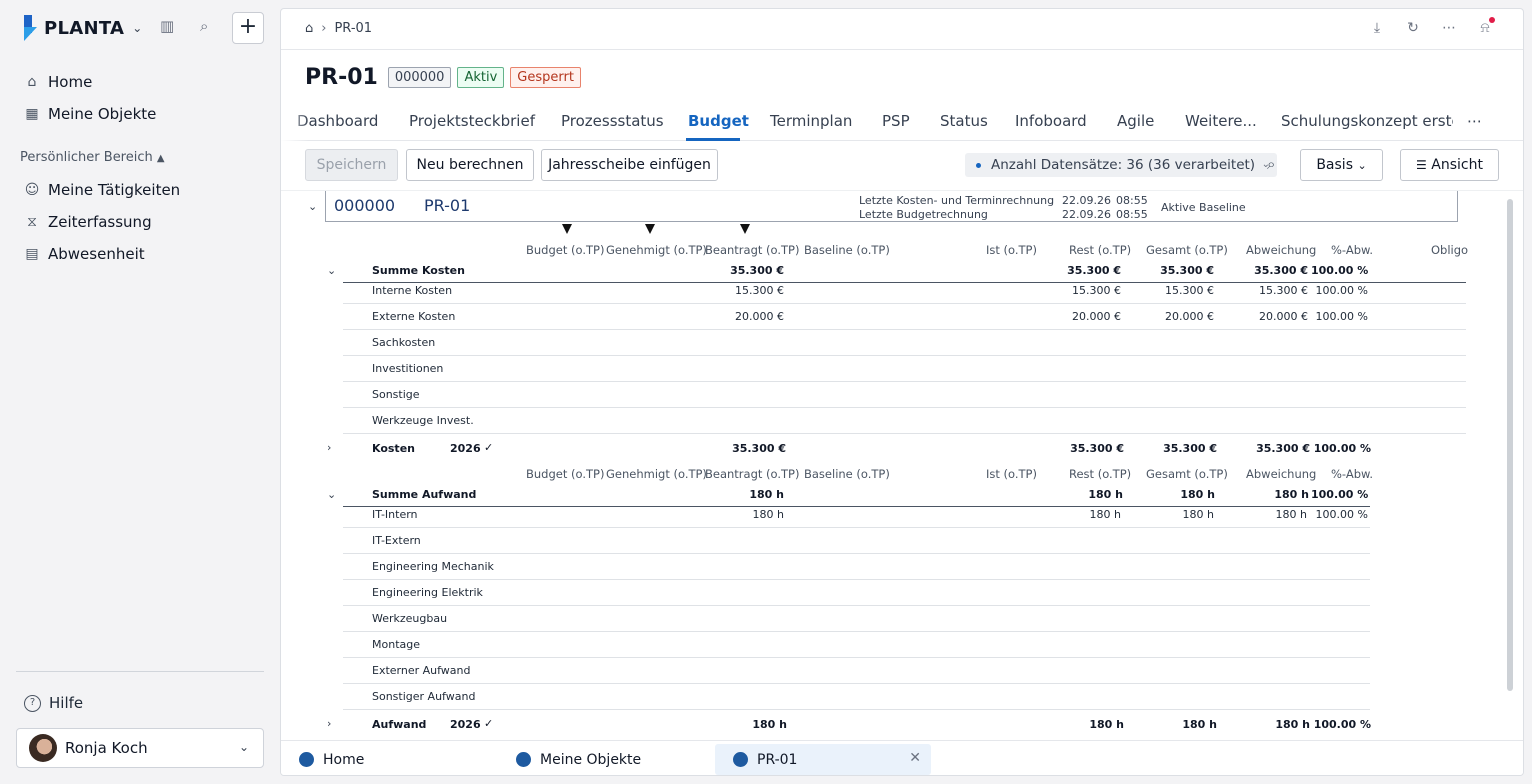 Image resolution: width=1532 pixels, height=784 pixels. I want to click on expand-effort-year-toggle: ›, so click(329, 723).